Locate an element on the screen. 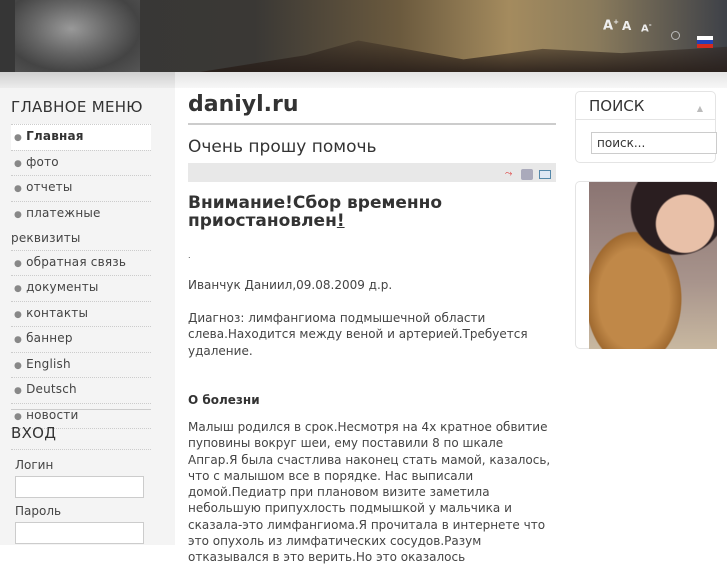 This screenshot has width=727, height=566. email-icon is located at coordinates (545, 174).